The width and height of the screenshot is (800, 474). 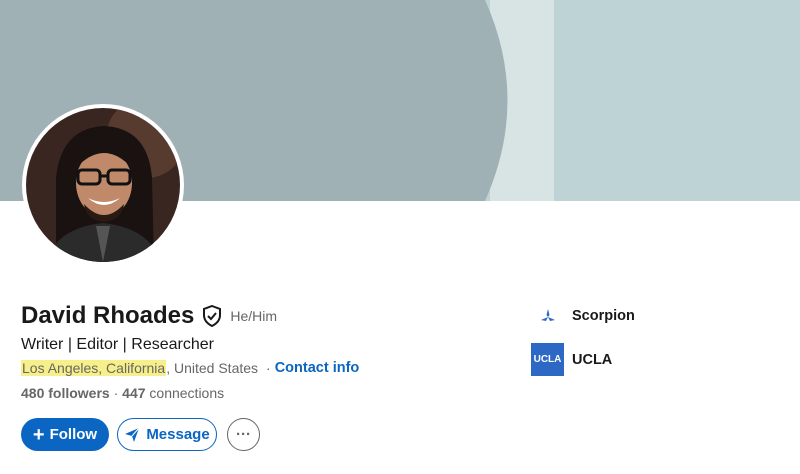 I want to click on network-counts: 480 followers · 447 connections, so click(x=122, y=393).